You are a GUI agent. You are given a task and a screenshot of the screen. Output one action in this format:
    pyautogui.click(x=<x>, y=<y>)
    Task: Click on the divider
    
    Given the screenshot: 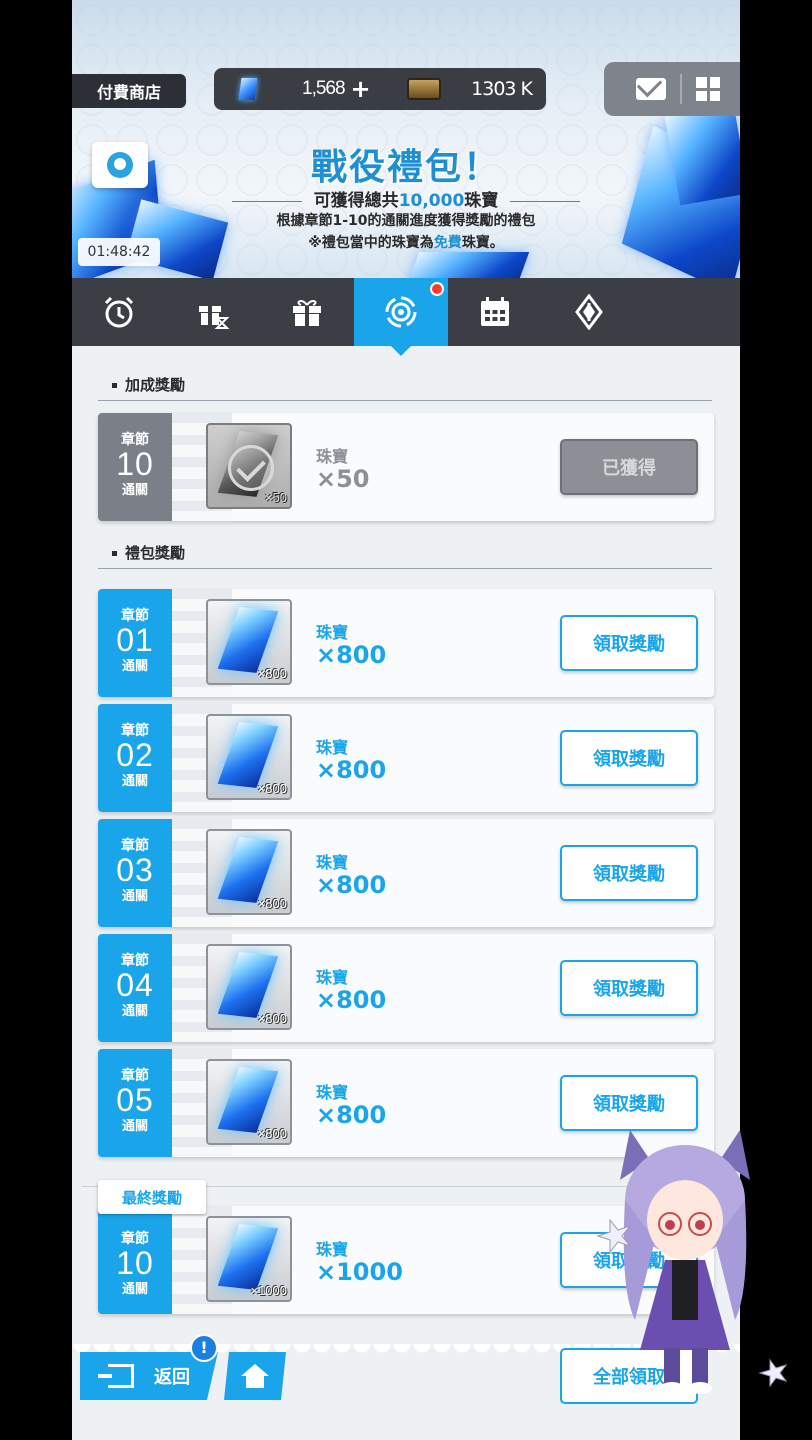 What is the action you would take?
    pyautogui.click(x=681, y=89)
    